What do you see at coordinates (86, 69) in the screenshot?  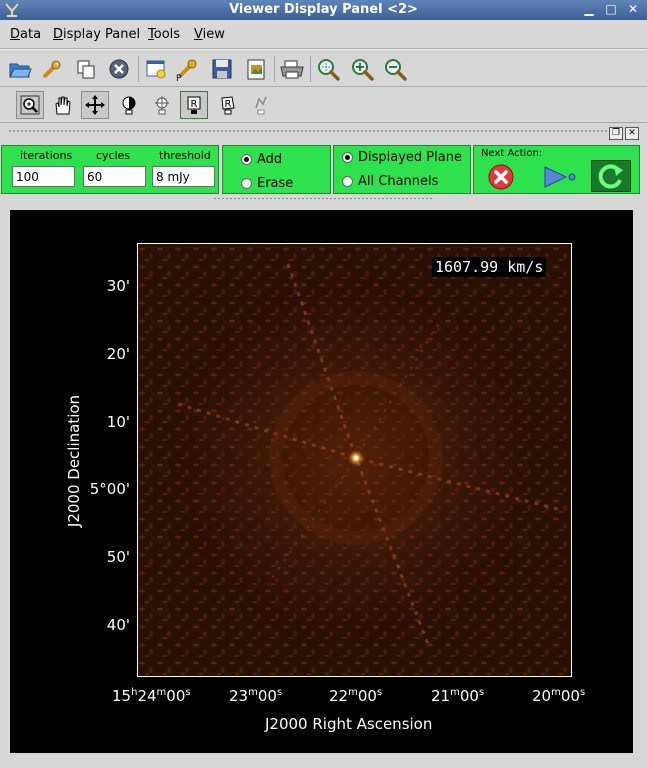 I see `copy-icon` at bounding box center [86, 69].